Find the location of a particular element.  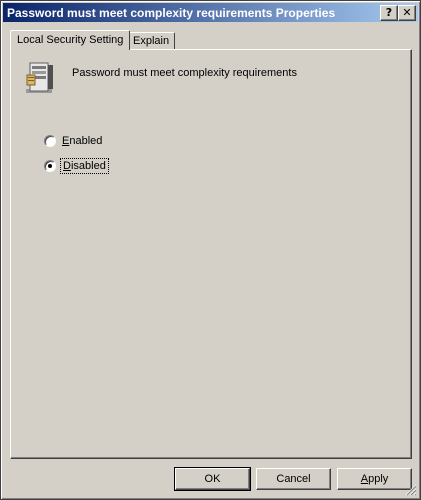

close-button: ✕ is located at coordinates (407, 13).